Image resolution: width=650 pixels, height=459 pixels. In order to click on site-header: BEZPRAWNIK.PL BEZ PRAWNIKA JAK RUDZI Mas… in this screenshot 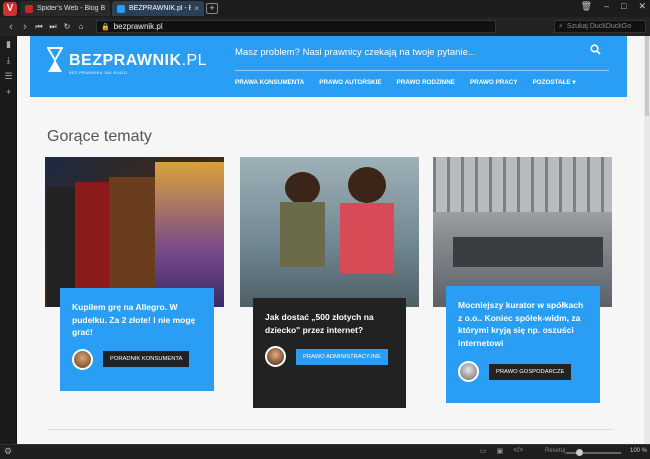, I will do `click(328, 66)`.